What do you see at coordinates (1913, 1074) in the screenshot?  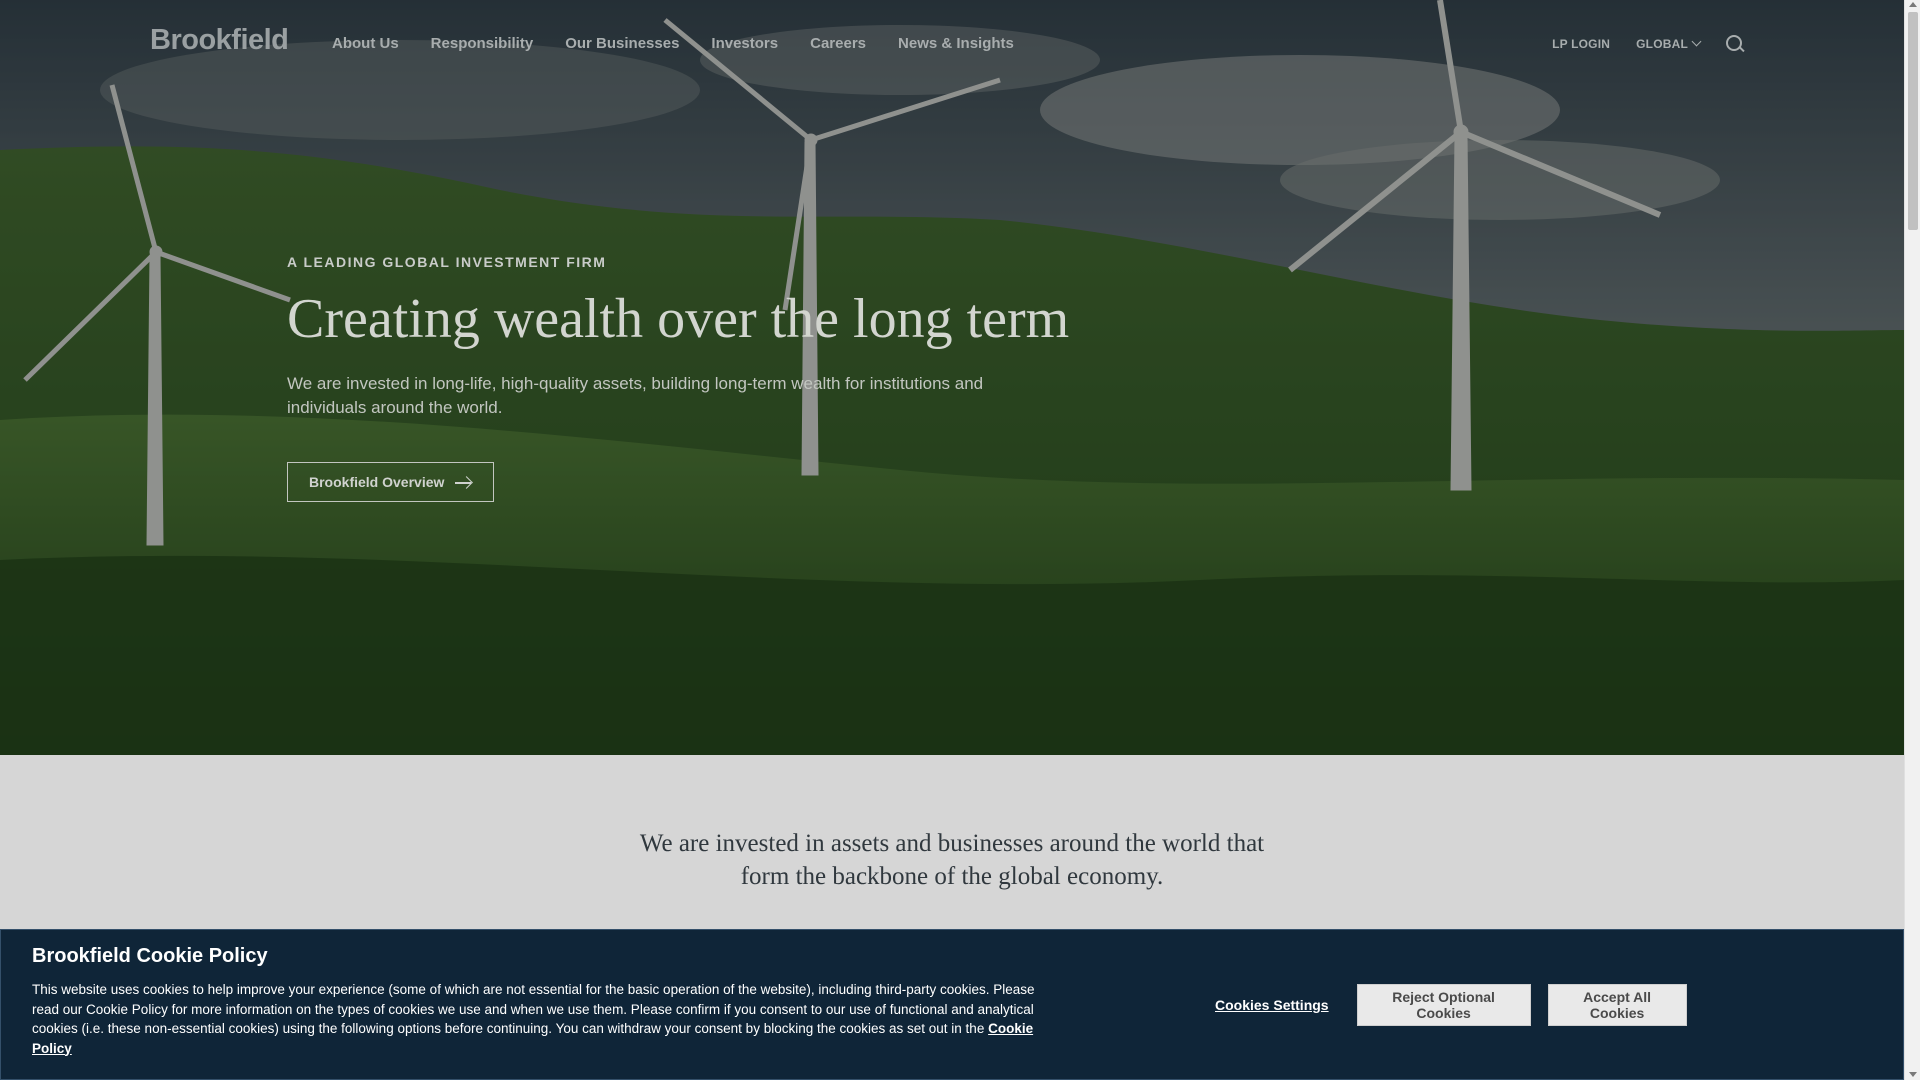 I see `scroll-down-arrow-icon` at bounding box center [1913, 1074].